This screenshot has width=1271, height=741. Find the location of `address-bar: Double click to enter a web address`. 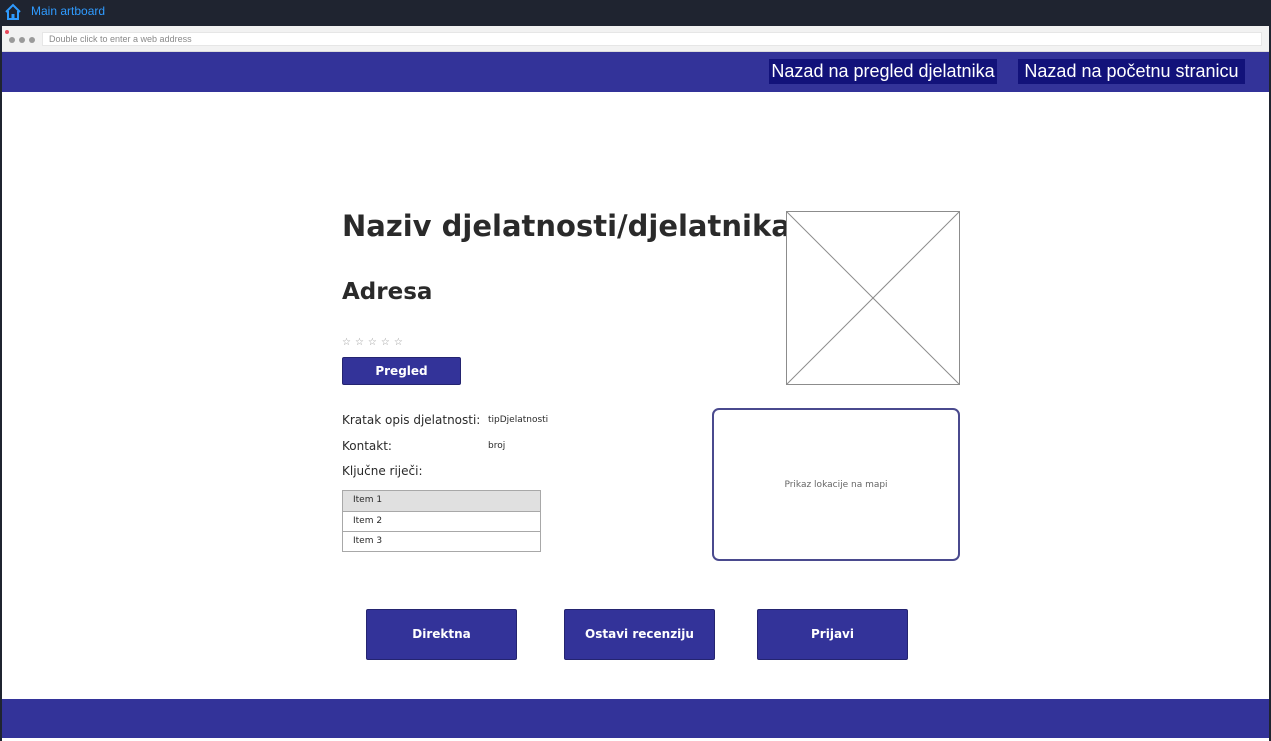

address-bar: Double click to enter a web address is located at coordinates (635, 39).